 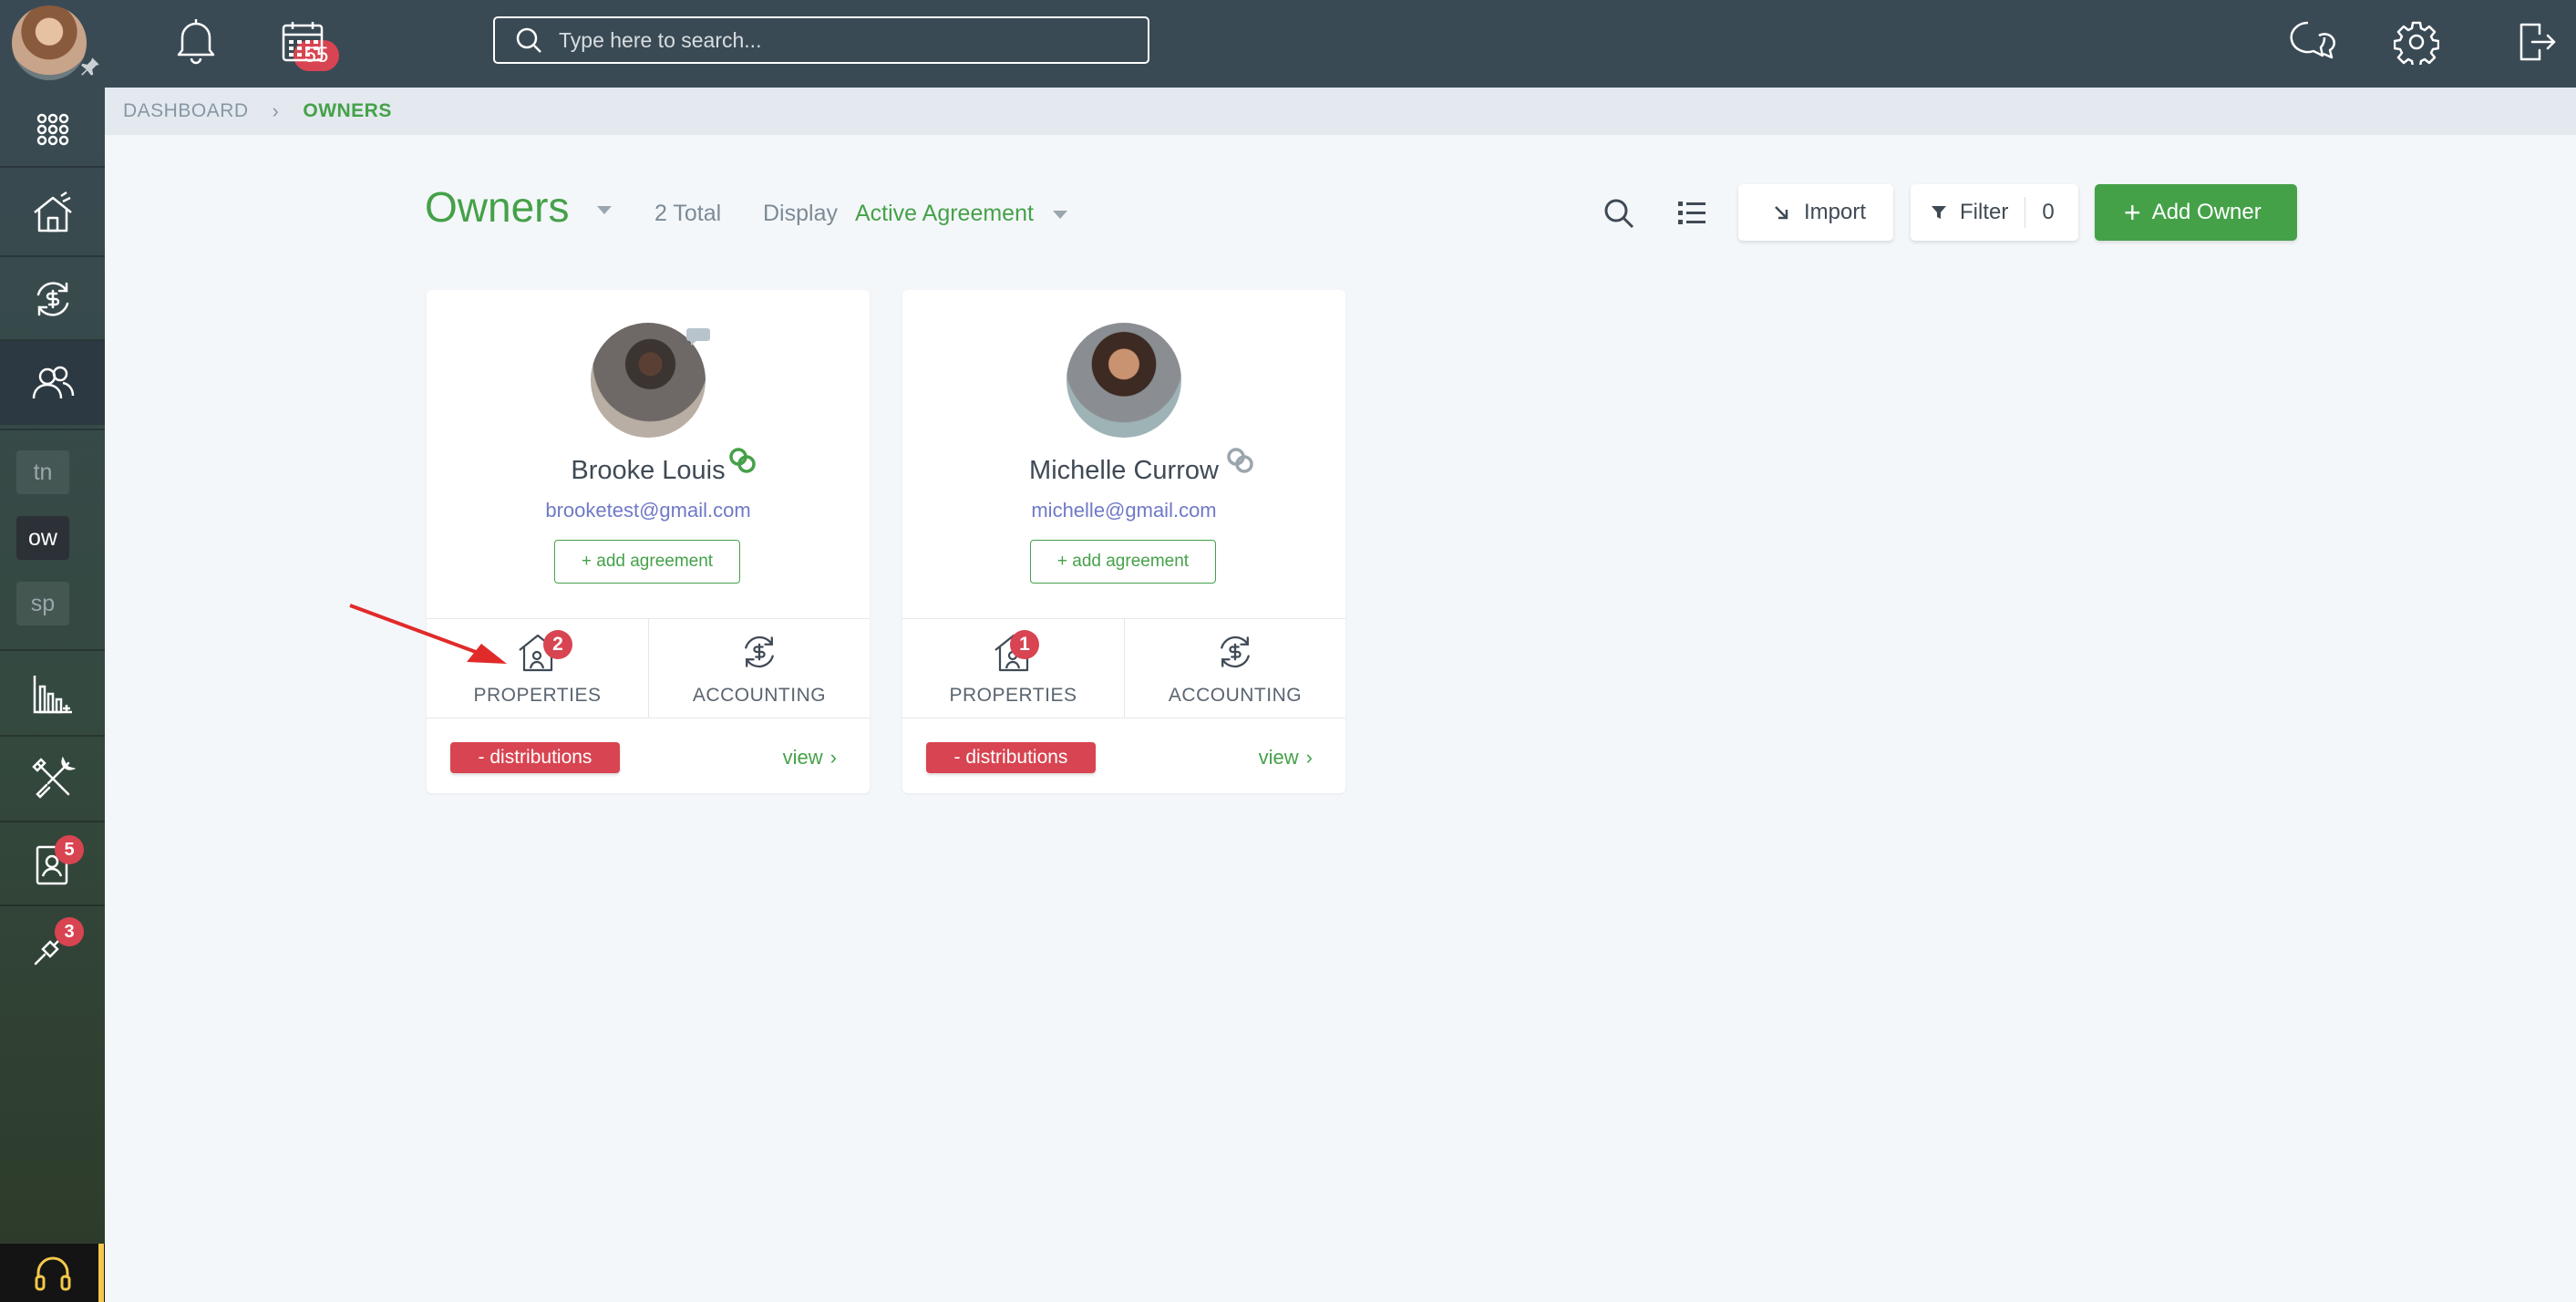 I want to click on sidebar-item-integrations, so click(x=52, y=946).